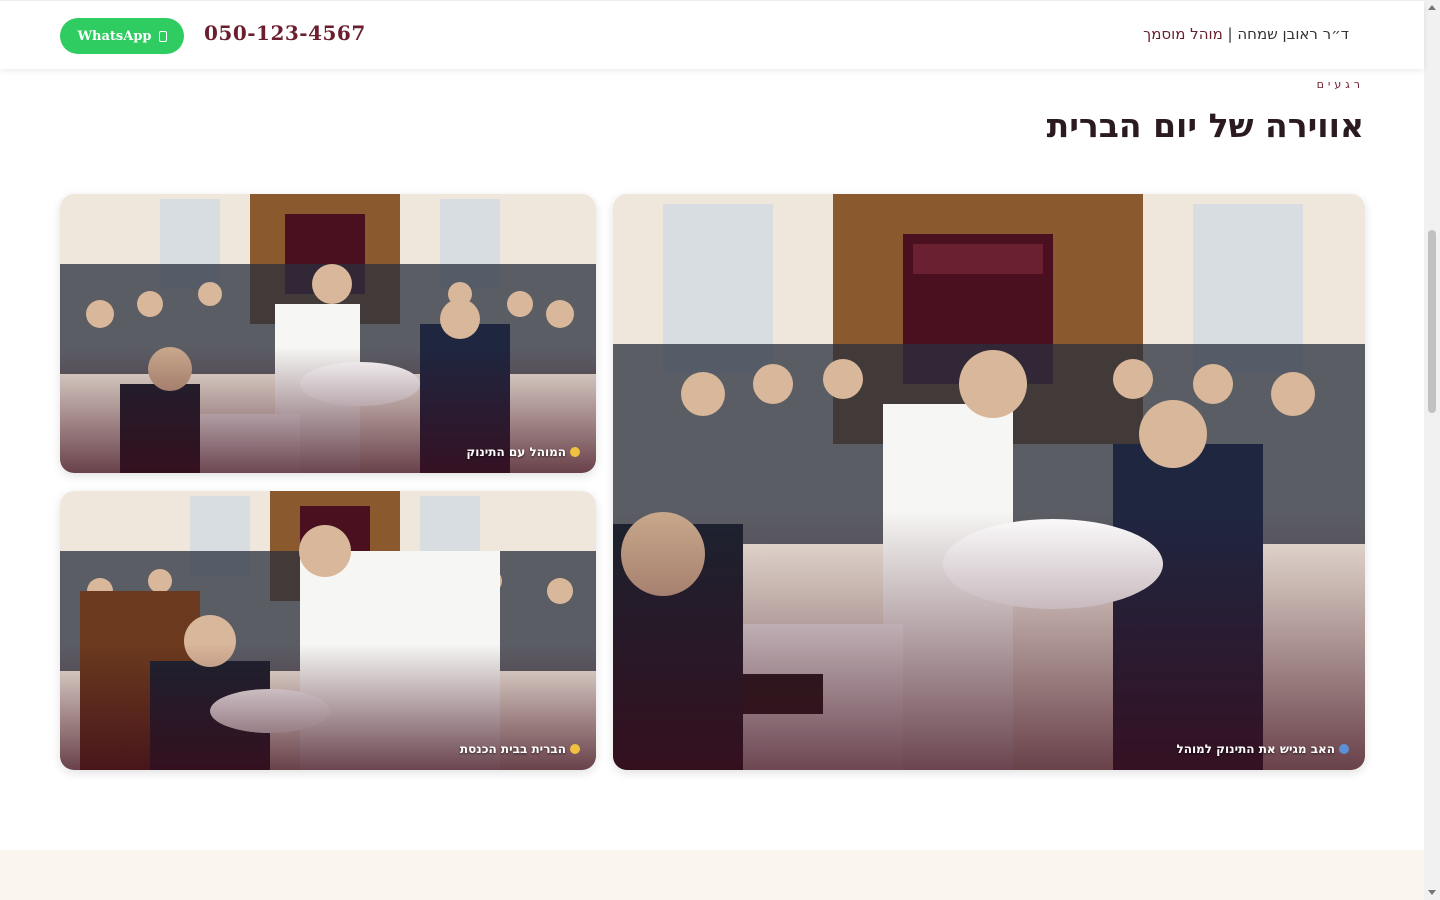 The width and height of the screenshot is (1440, 900). Describe the element at coordinates (1432, 7) in the screenshot. I see `scroll-up-icon` at that location.